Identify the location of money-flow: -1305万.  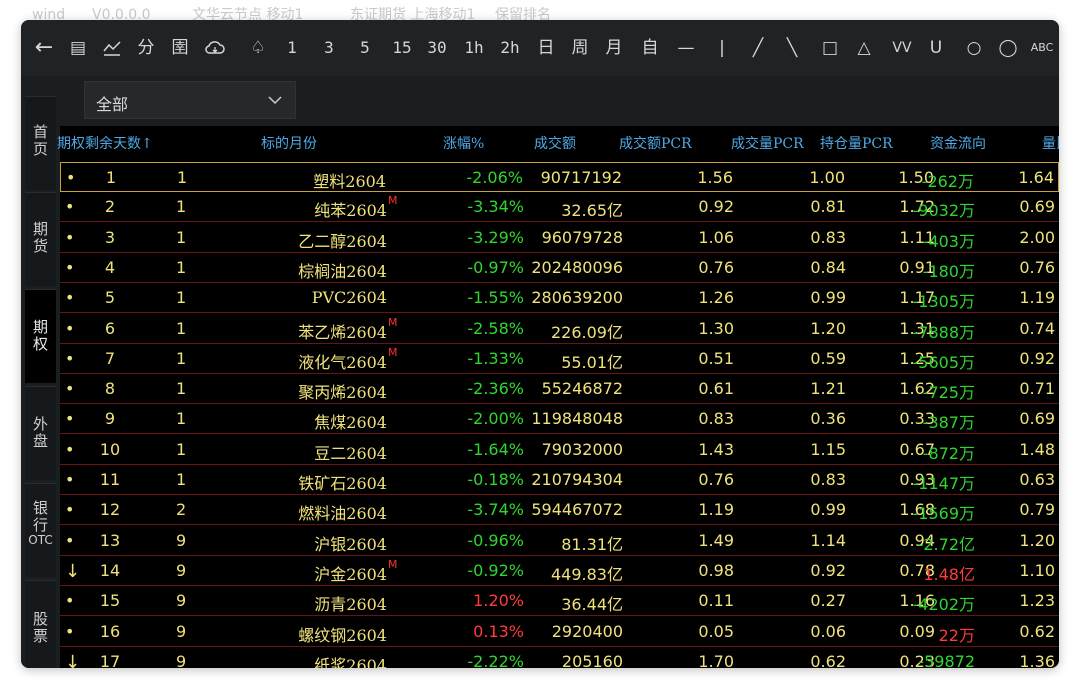
(944, 302).